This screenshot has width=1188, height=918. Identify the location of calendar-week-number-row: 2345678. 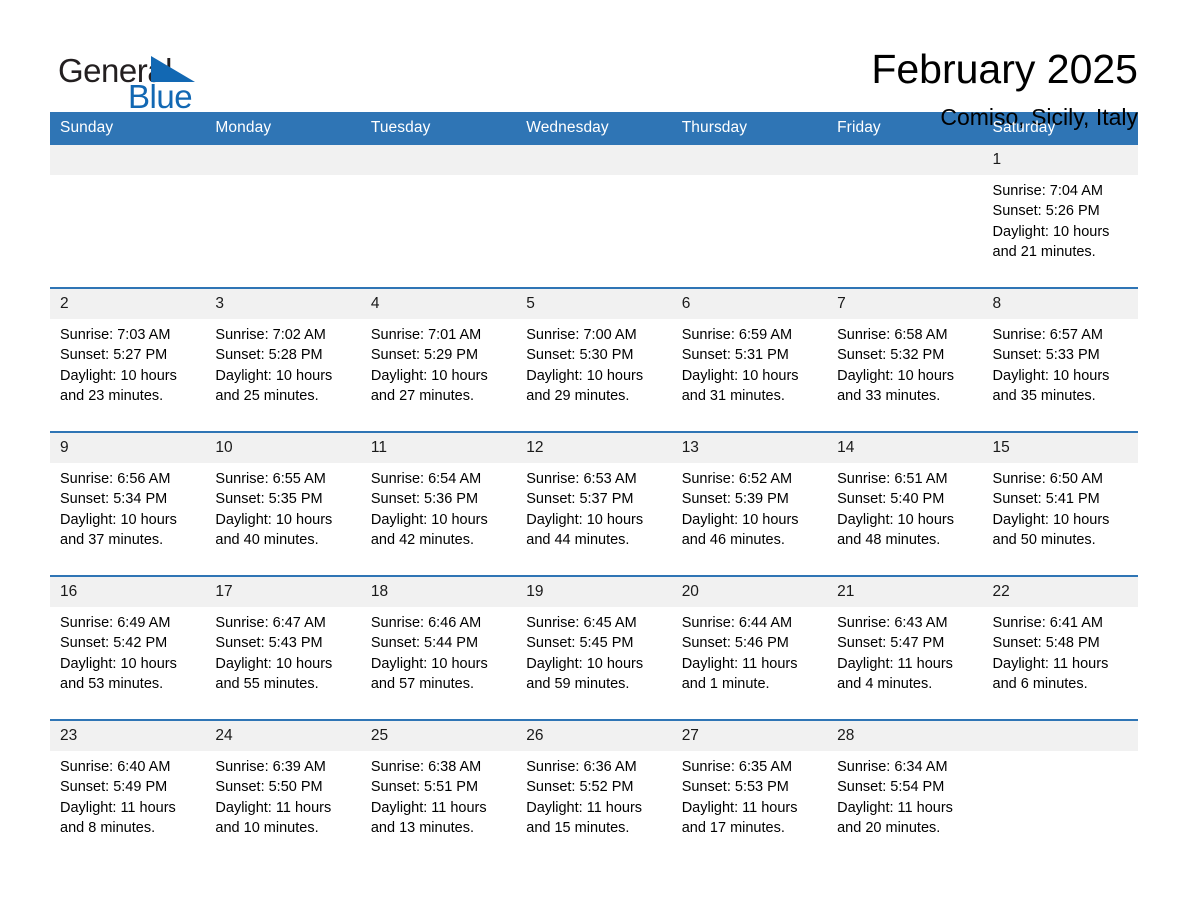
(594, 303).